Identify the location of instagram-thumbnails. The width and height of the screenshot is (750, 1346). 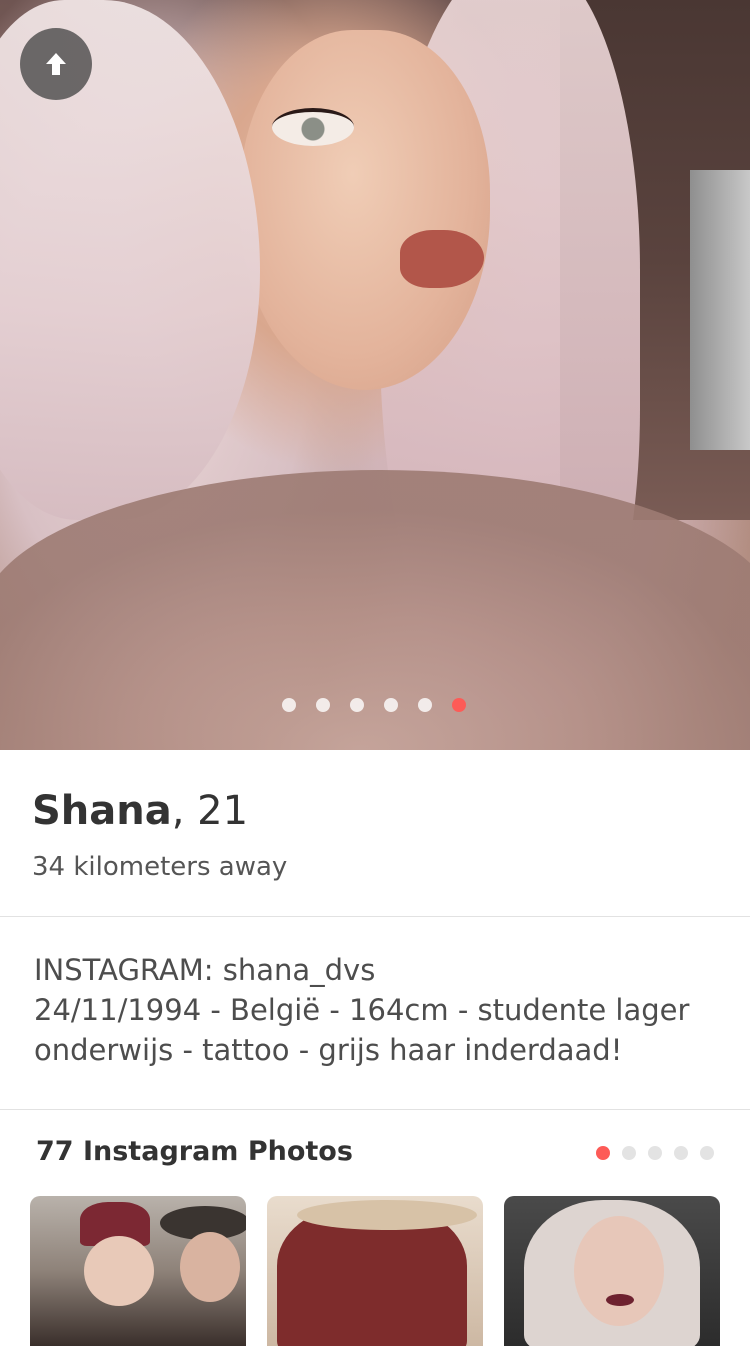
(375, 1271).